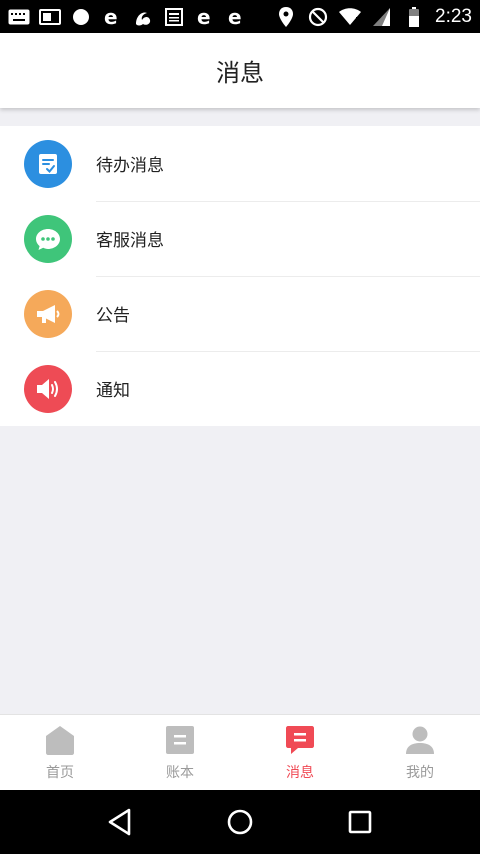 This screenshot has width=480, height=854. Describe the element at coordinates (286, 17) in the screenshot. I see `location-icon` at that location.